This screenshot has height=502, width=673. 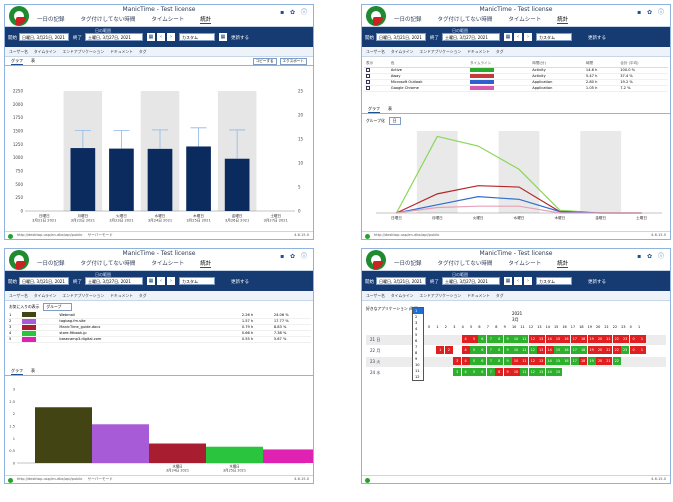 I want to click on hour-cell: 3, so click(x=457, y=361).